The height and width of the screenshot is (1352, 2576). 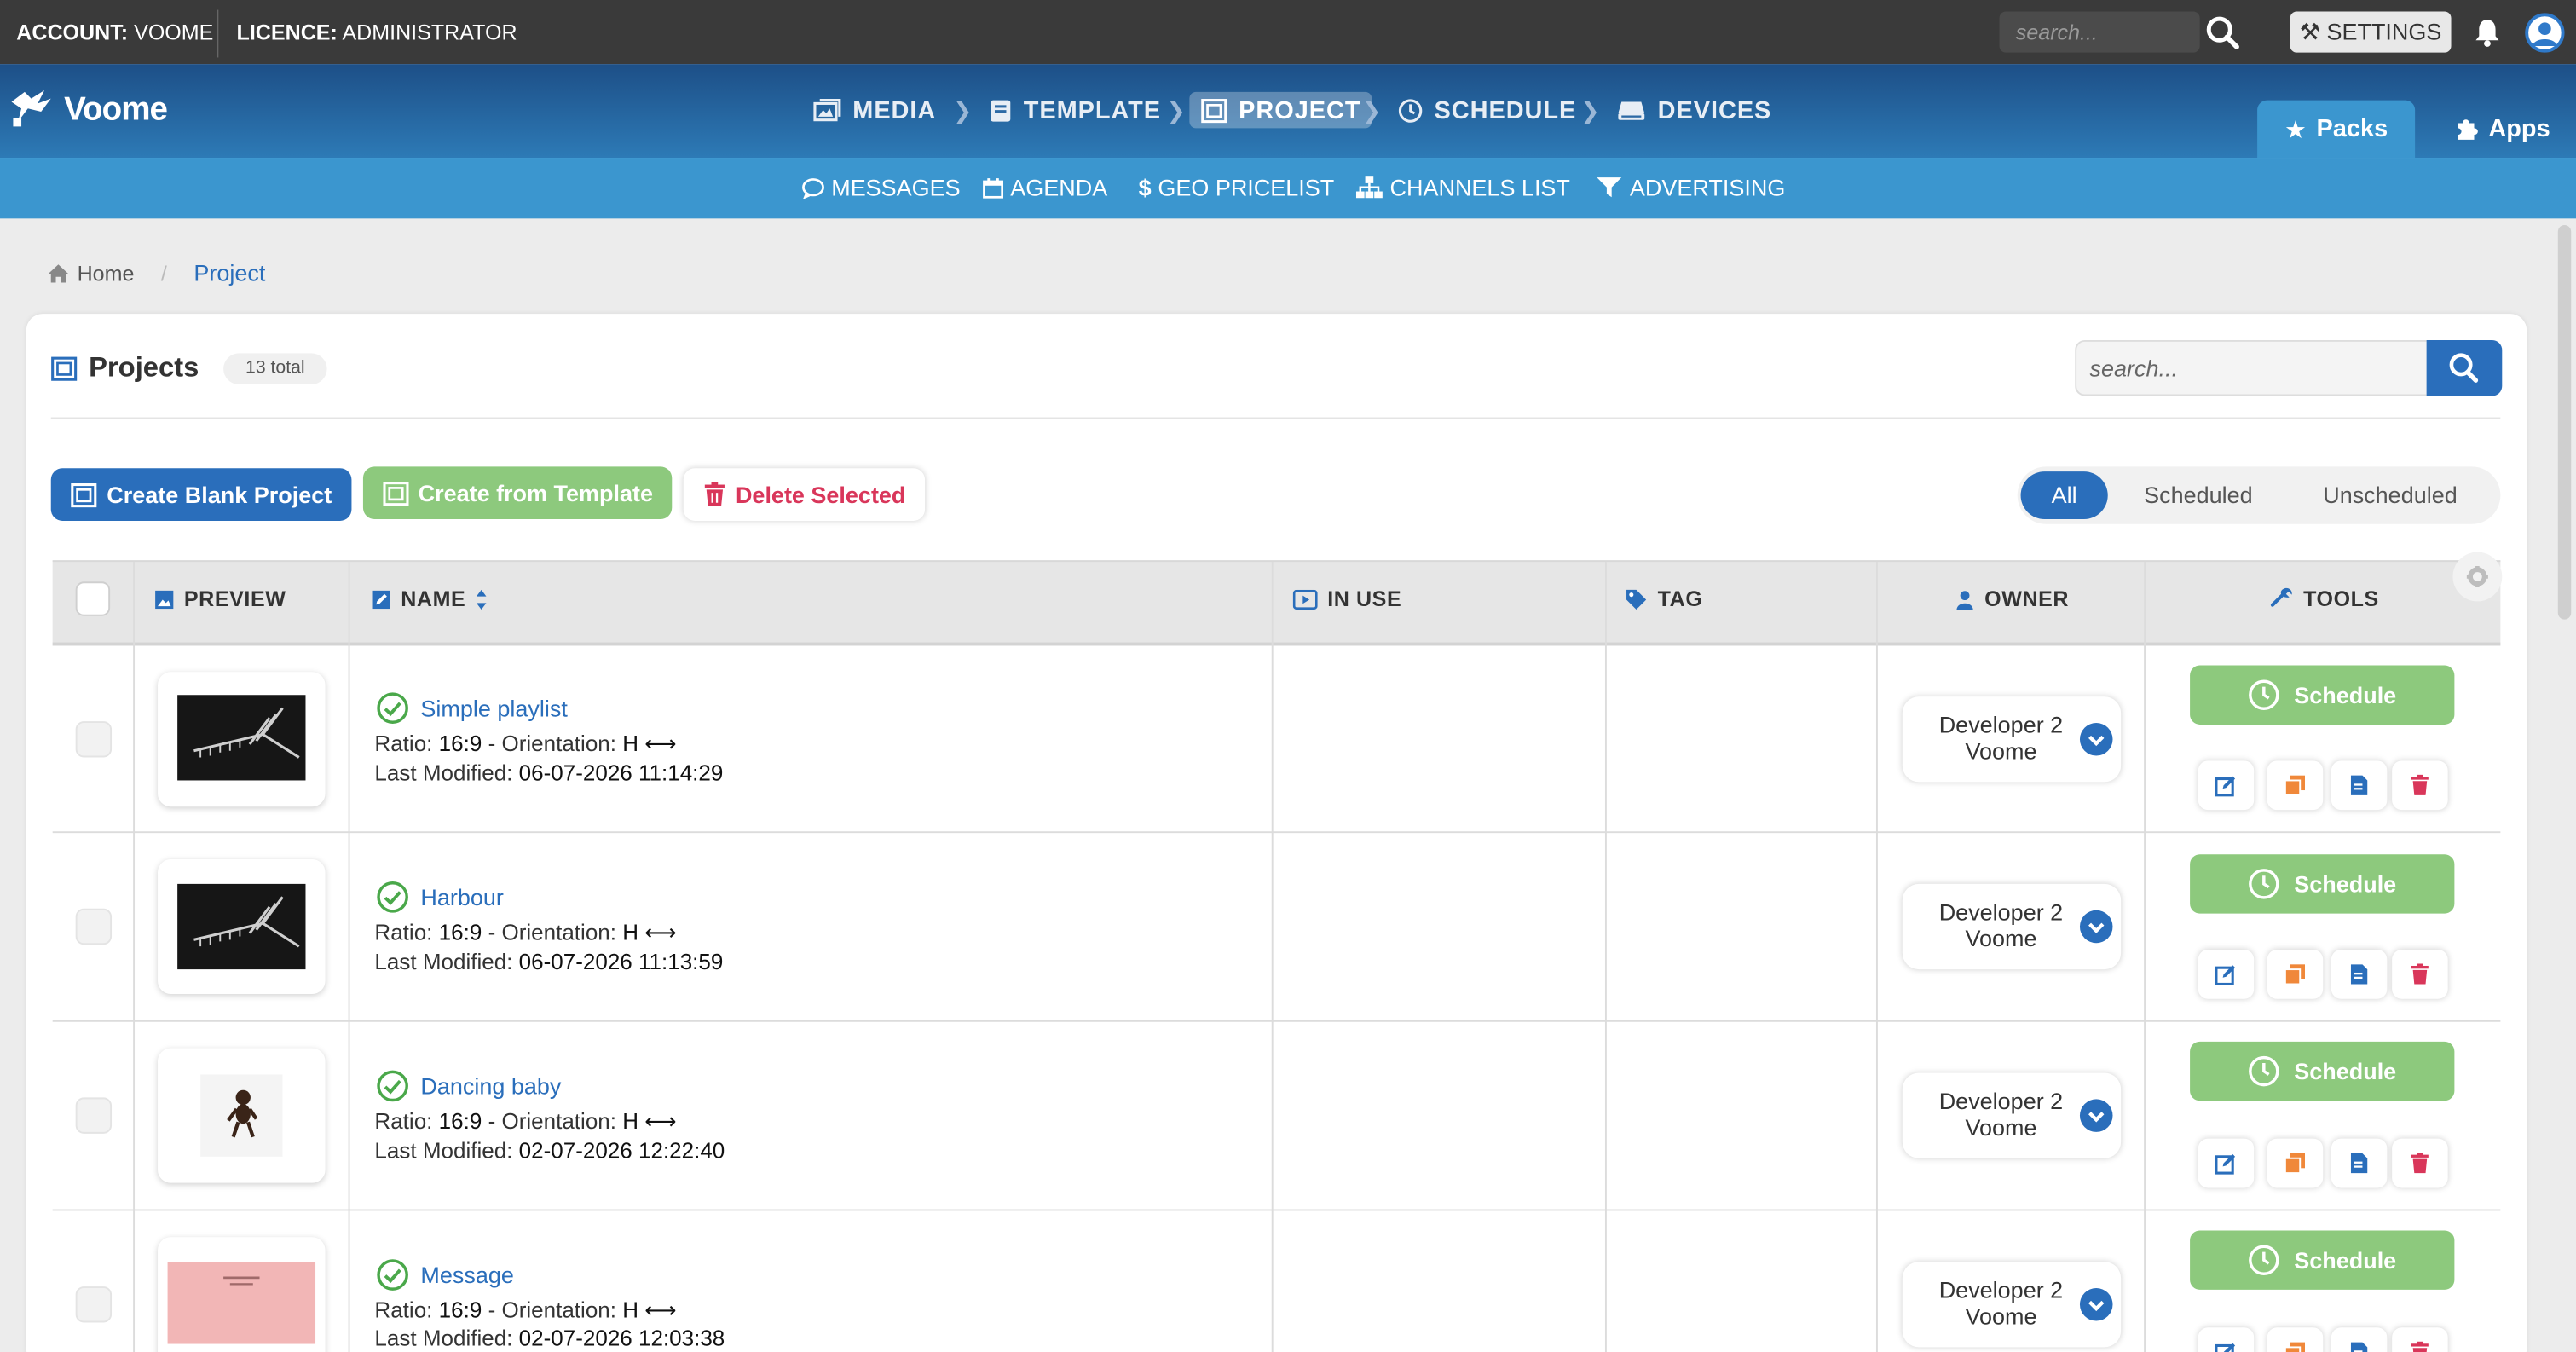 I want to click on tab-packs-label: Packs, so click(x=2352, y=128).